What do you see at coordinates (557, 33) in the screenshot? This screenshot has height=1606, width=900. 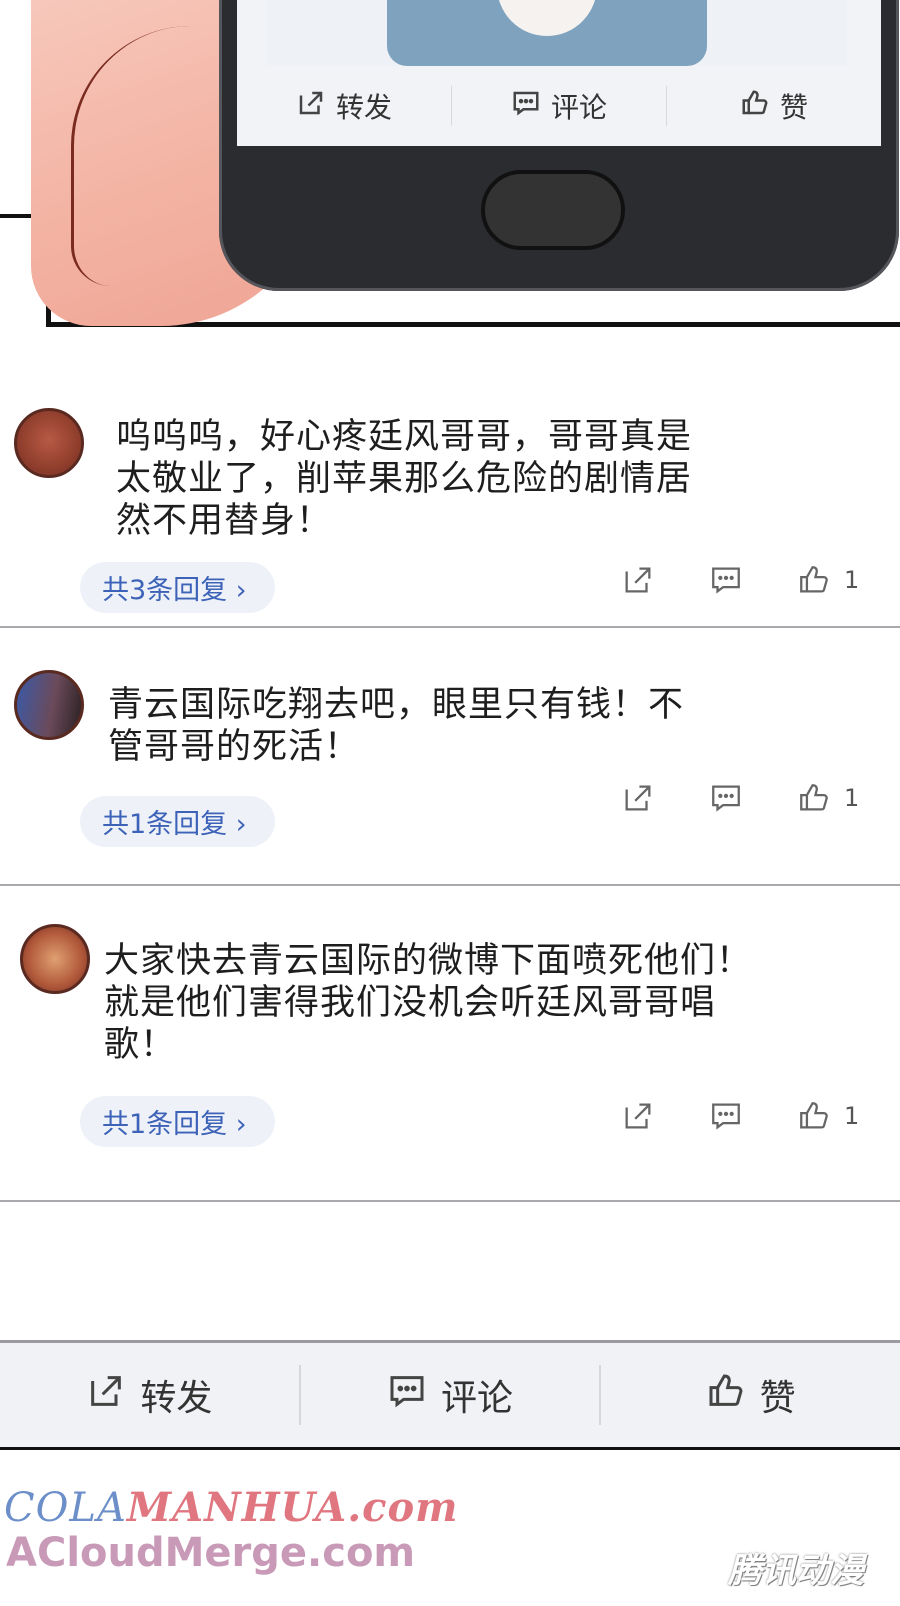 I see `post-photo` at bounding box center [557, 33].